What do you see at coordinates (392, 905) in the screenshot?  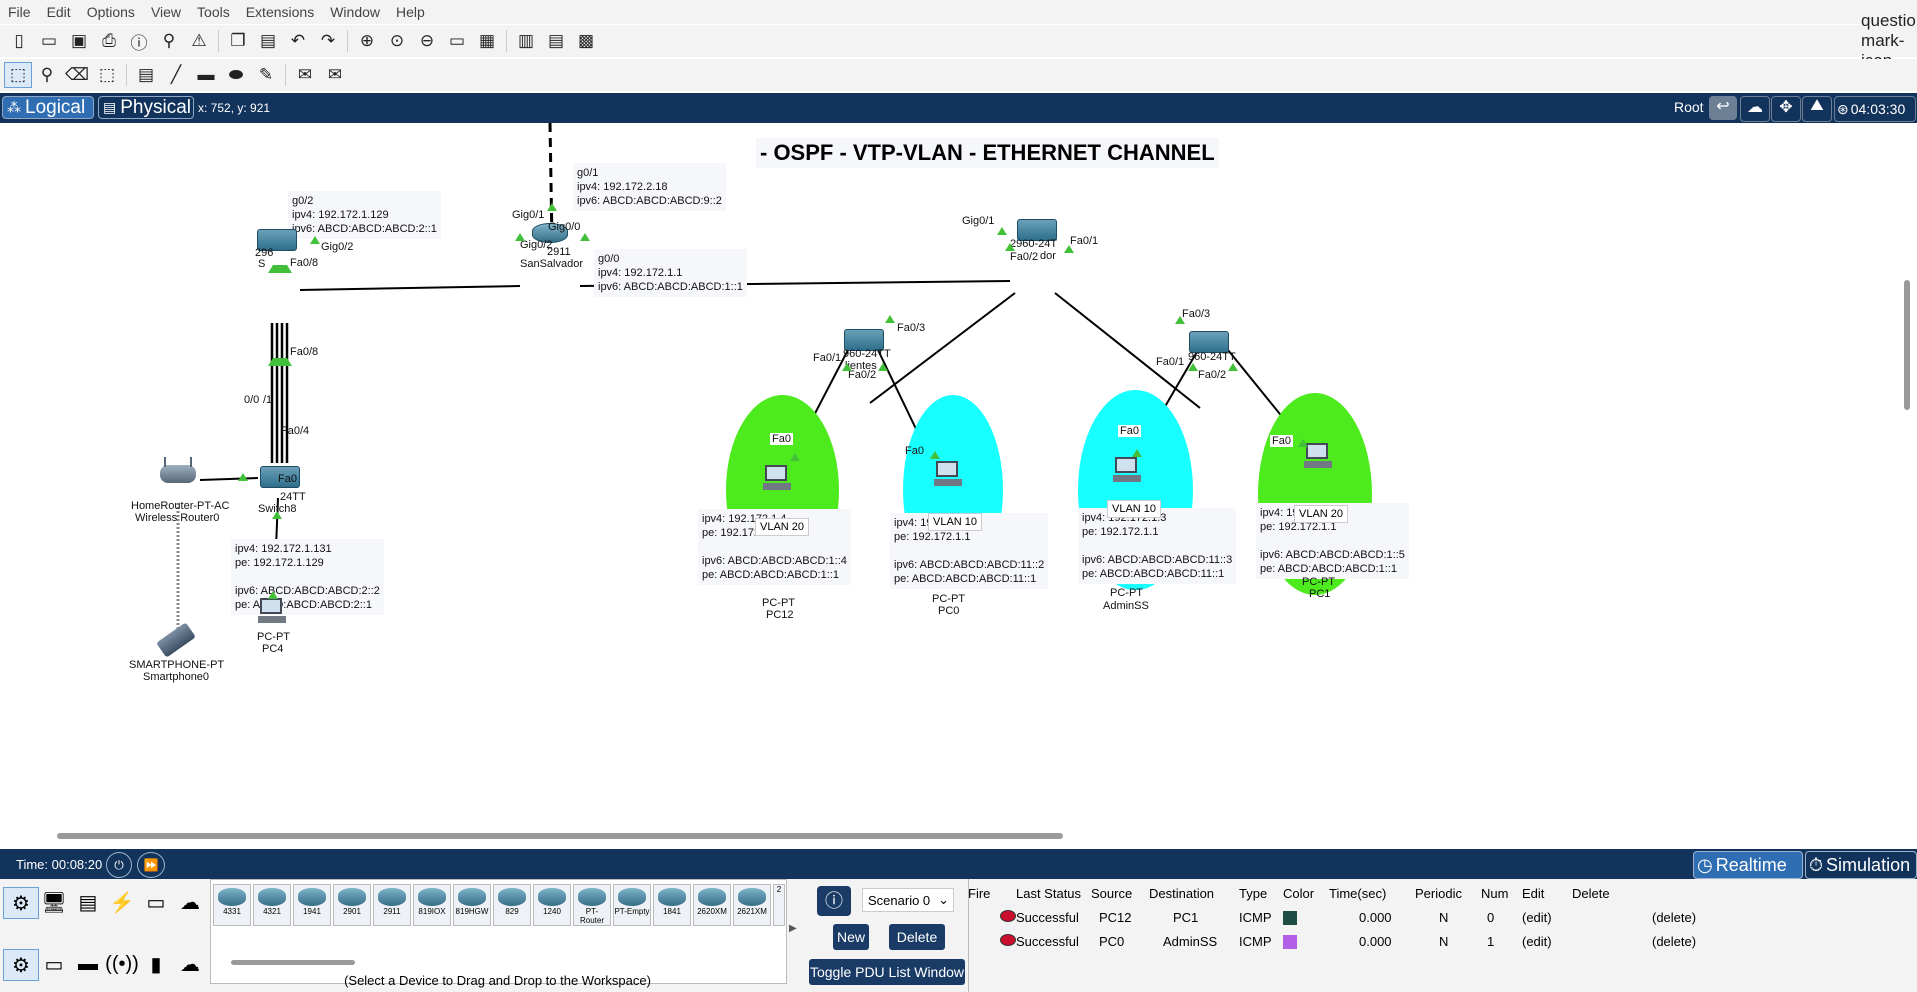 I see `device-model-2911: 2911` at bounding box center [392, 905].